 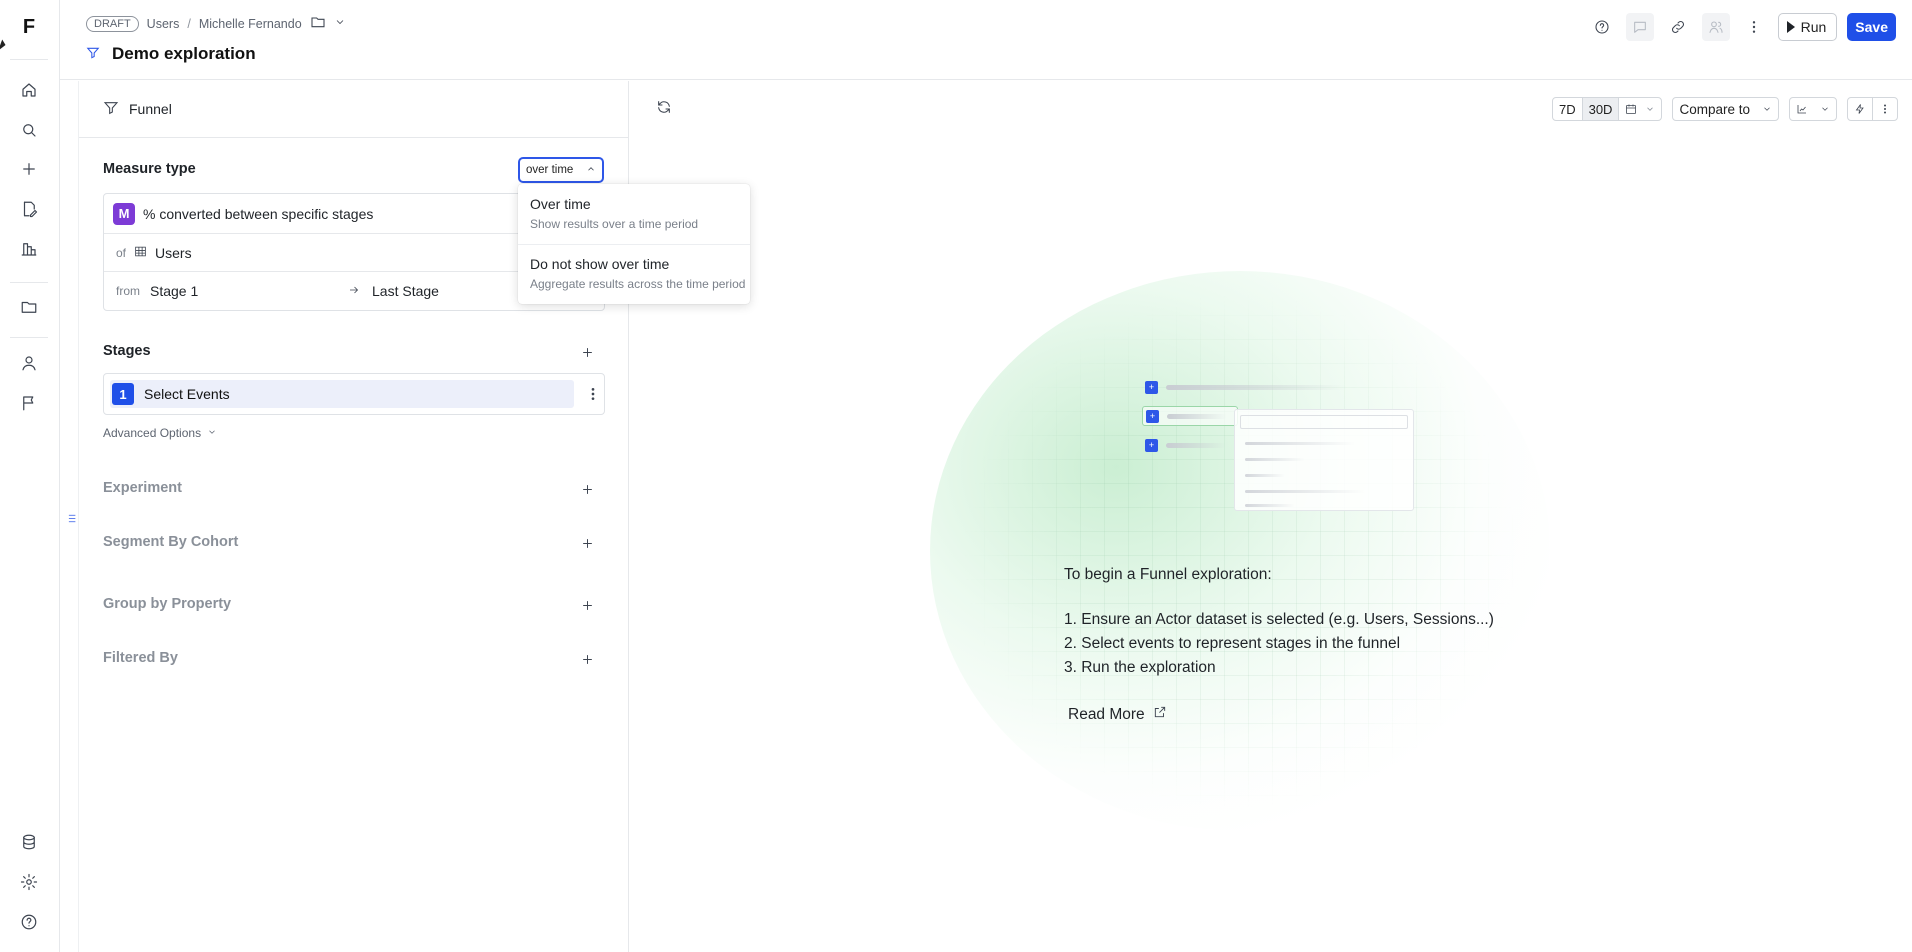 What do you see at coordinates (1168, 574) in the screenshot?
I see `empty-state-heading: To begin a Funnel exploration:` at bounding box center [1168, 574].